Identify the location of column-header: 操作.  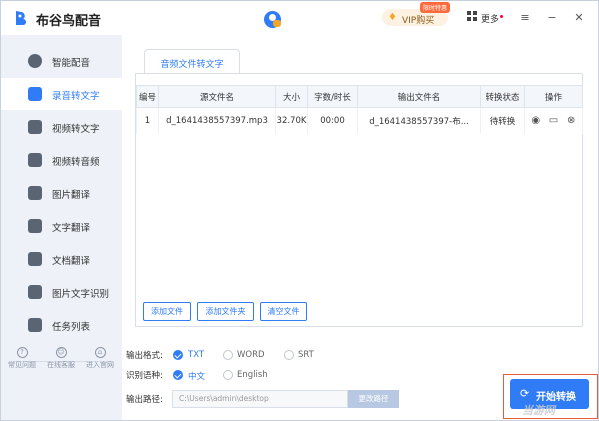
(553, 96).